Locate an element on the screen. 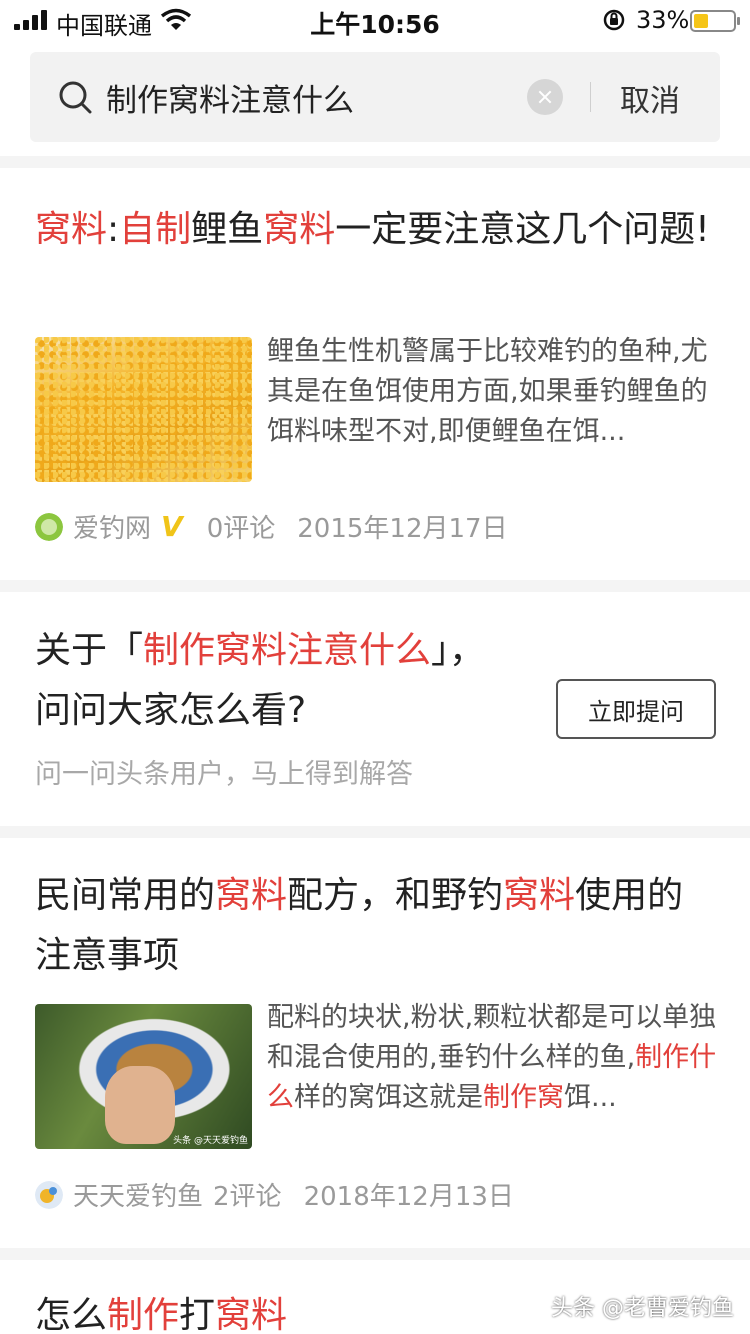 This screenshot has height=1334, width=750. text-run: 样的窝饵这就是 is located at coordinates (388, 1097).